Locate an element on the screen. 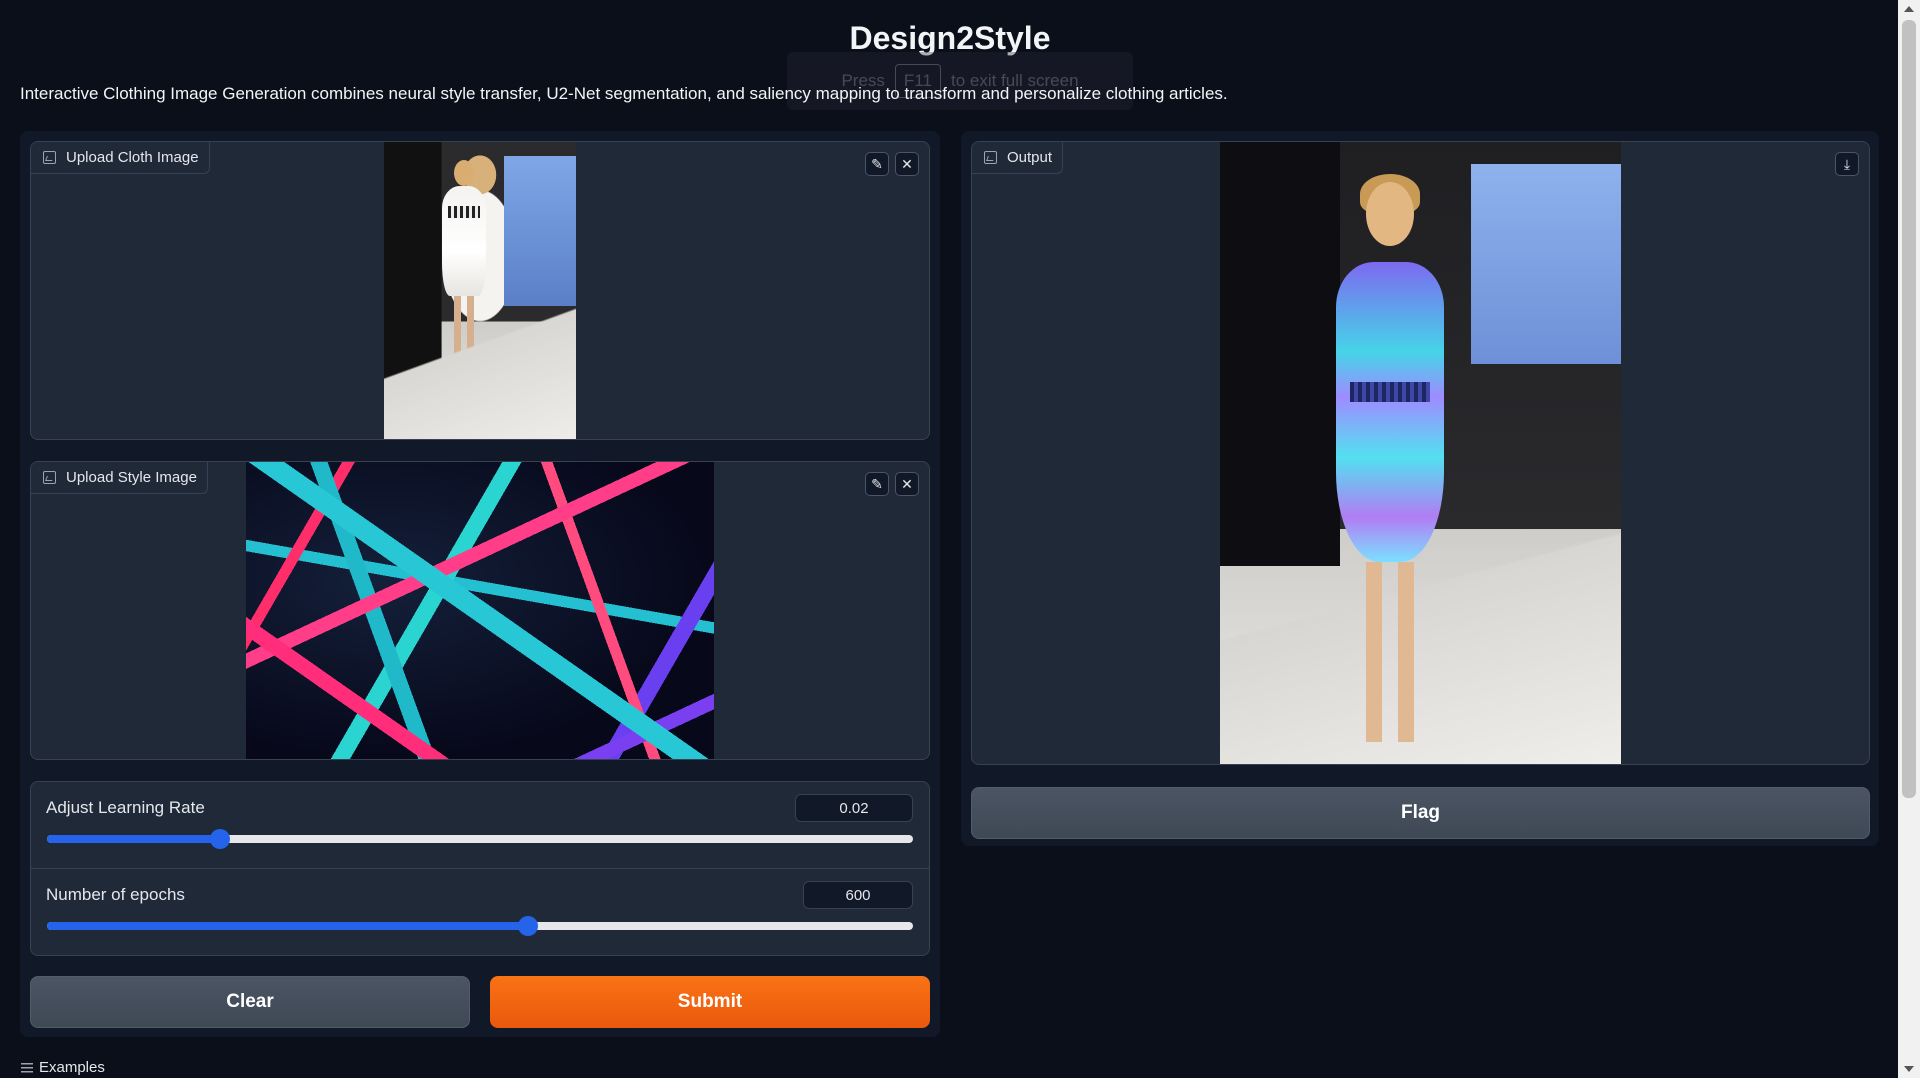 The width and height of the screenshot is (1920, 1078). model-figure is located at coordinates (464, 267).